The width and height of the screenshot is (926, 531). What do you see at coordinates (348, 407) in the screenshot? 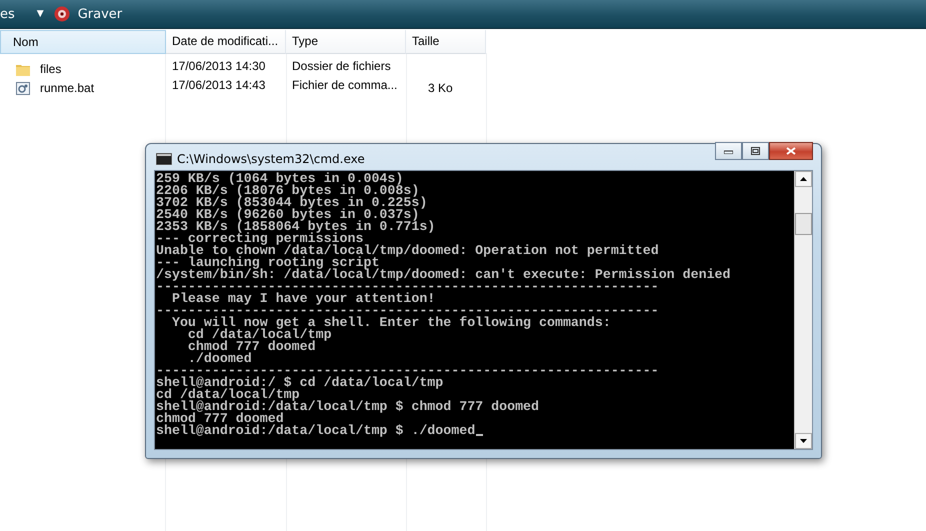
I see `console-line: shell@android:/data/local/tmp $ chmod 777 doomed` at bounding box center [348, 407].